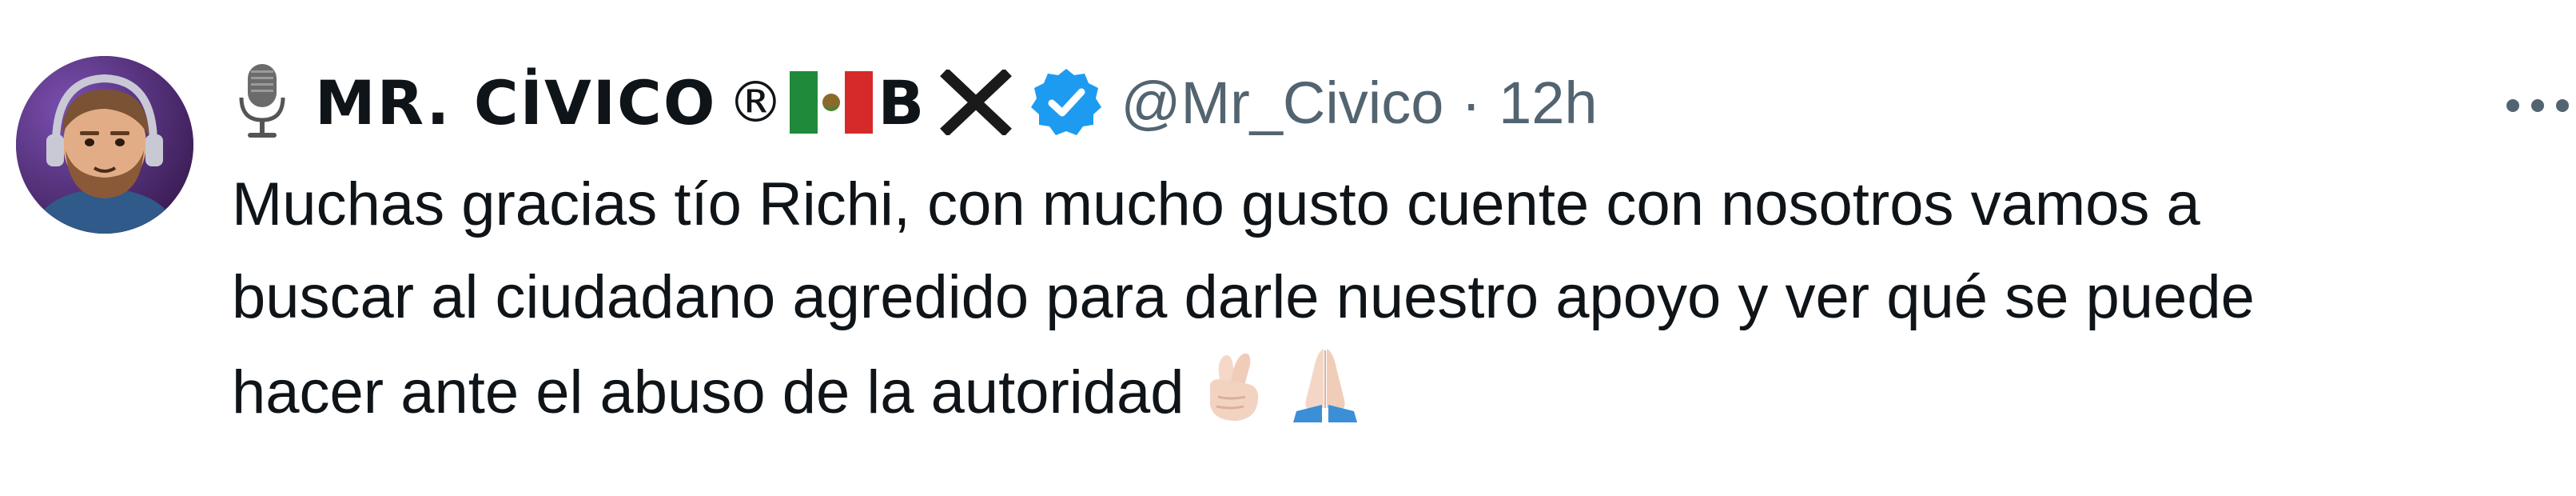 Image resolution: width=2576 pixels, height=496 pixels. I want to click on timestamp: 12h, so click(1548, 103).